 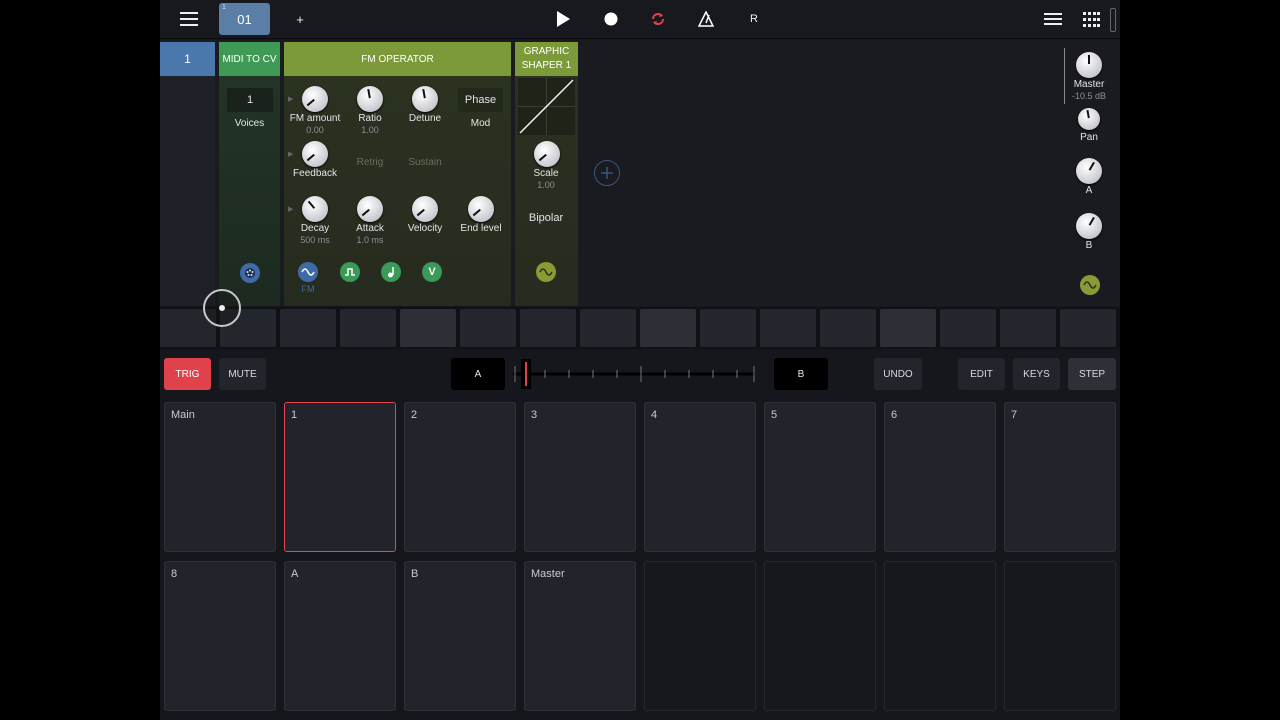 I want to click on scene-b-button: B, so click(x=801, y=374).